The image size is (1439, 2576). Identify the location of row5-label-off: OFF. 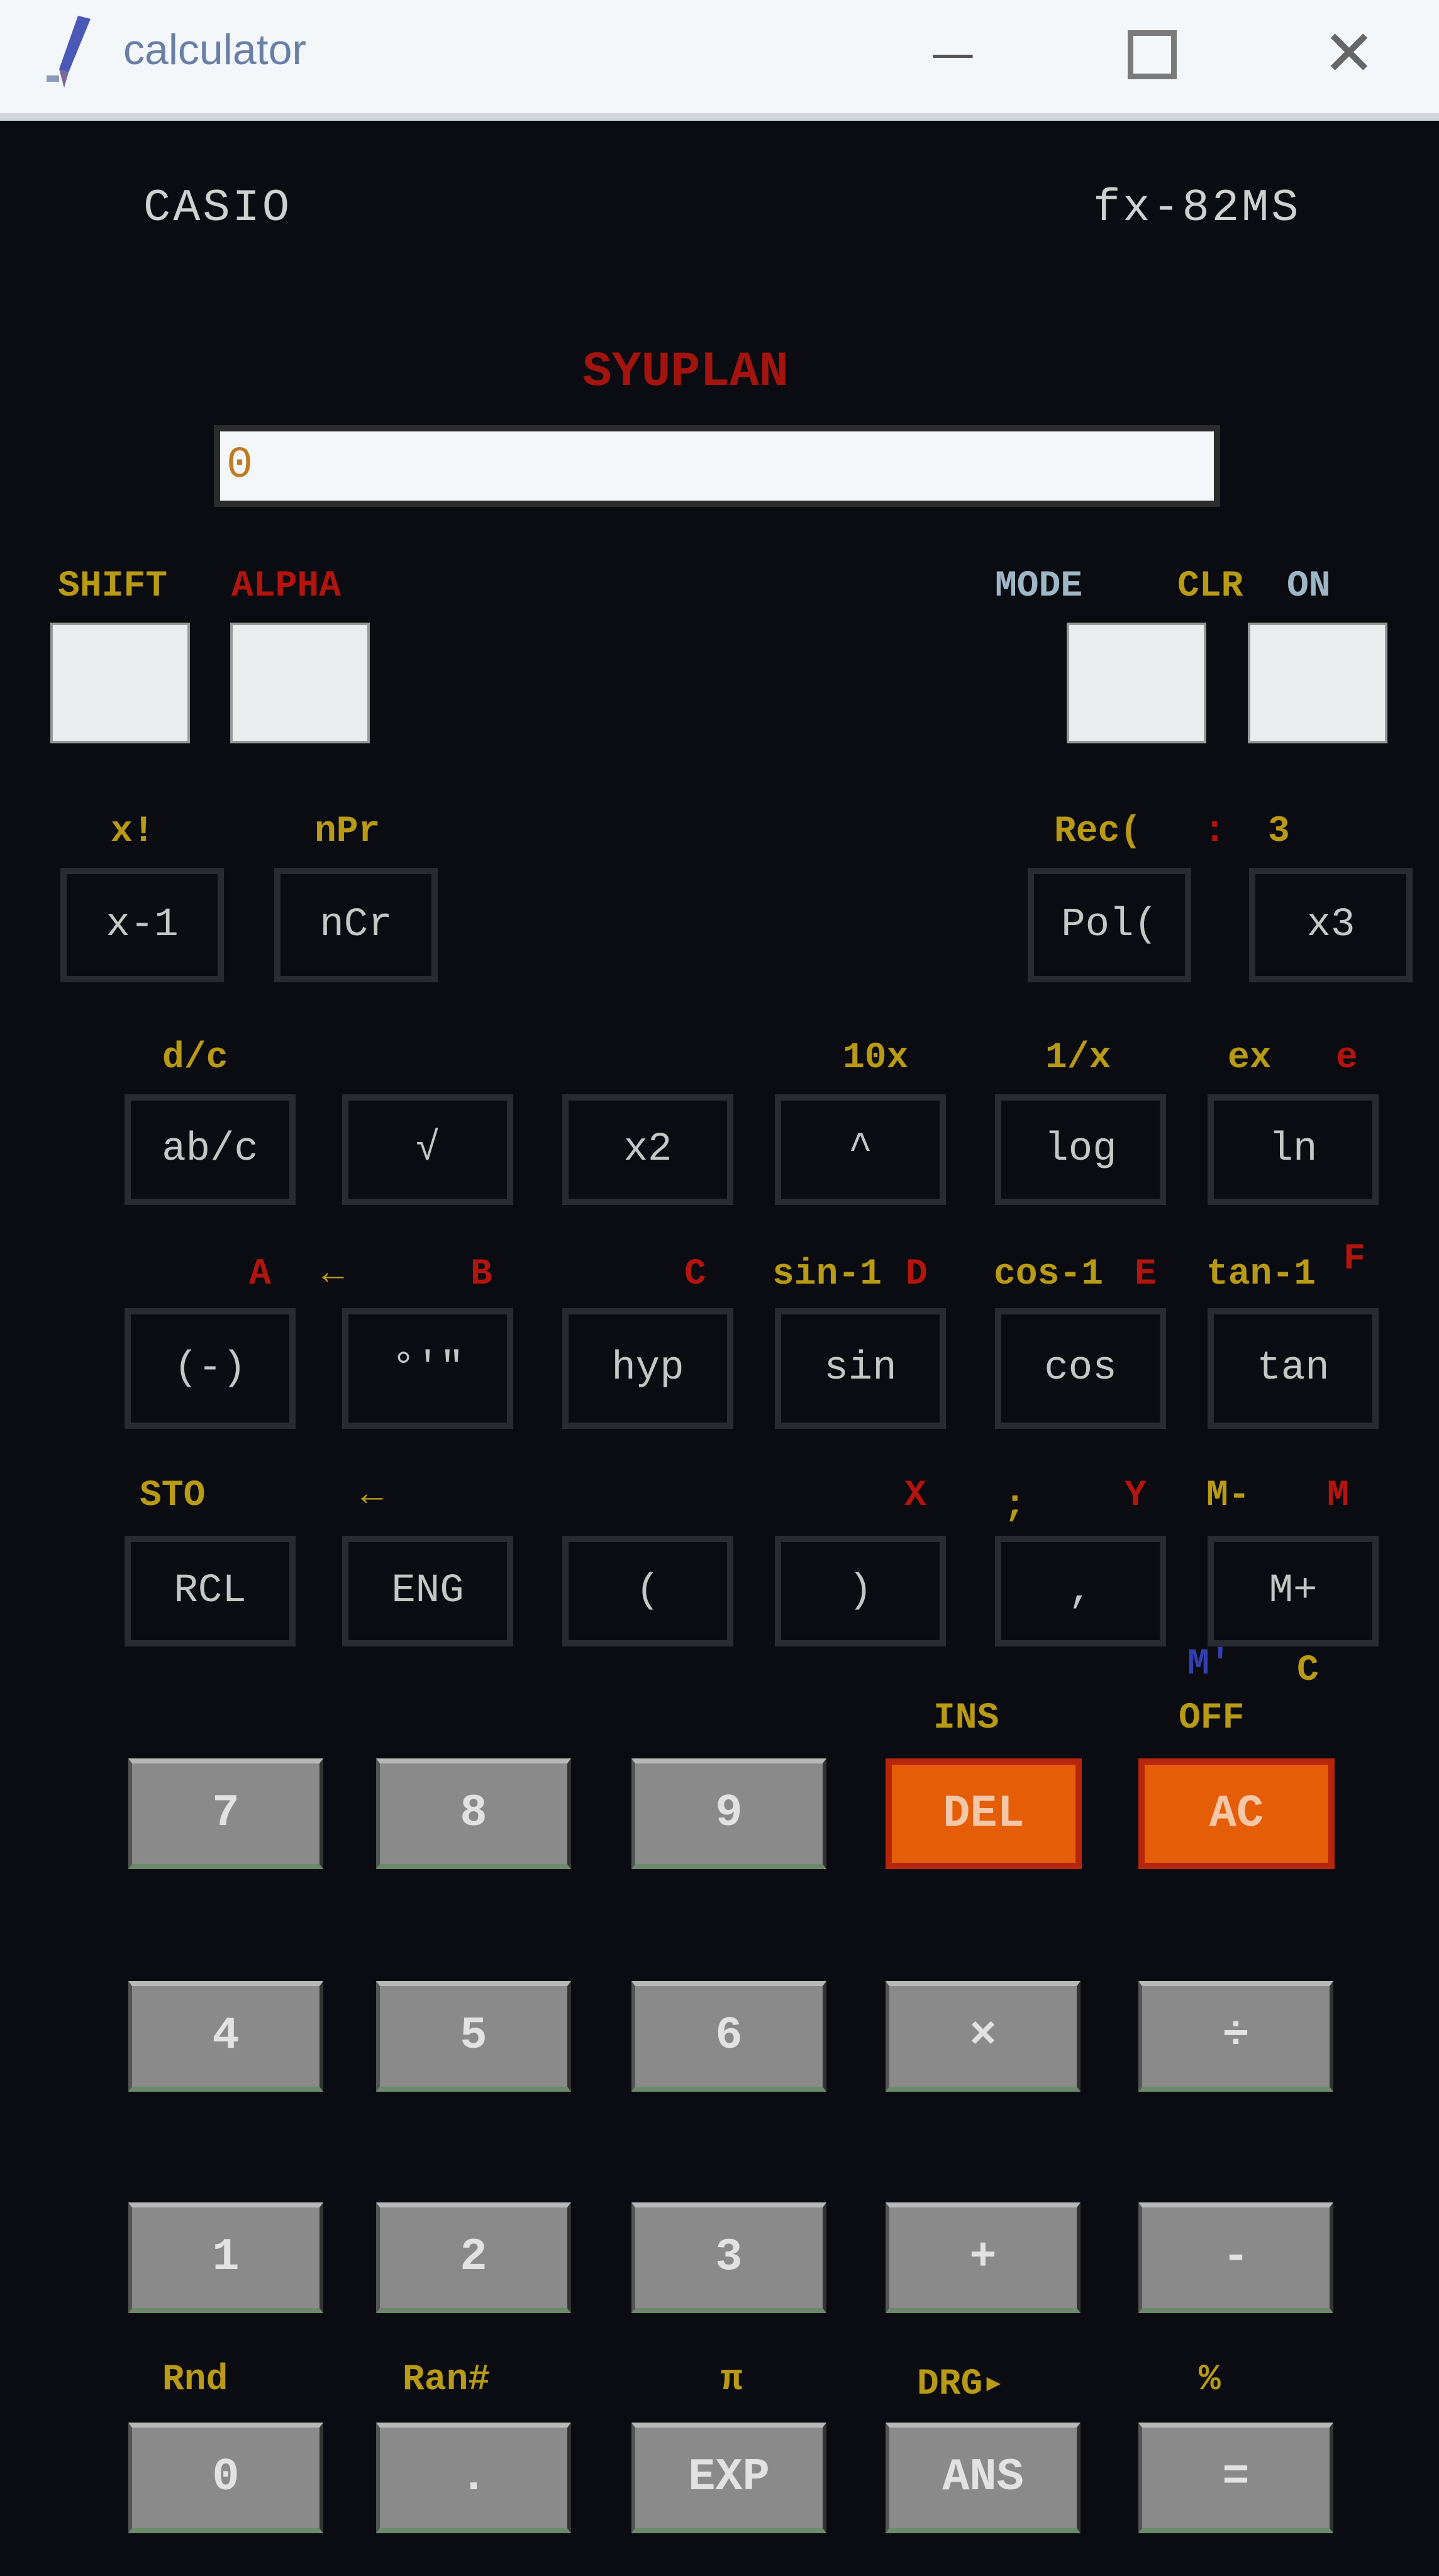
(1212, 1718).